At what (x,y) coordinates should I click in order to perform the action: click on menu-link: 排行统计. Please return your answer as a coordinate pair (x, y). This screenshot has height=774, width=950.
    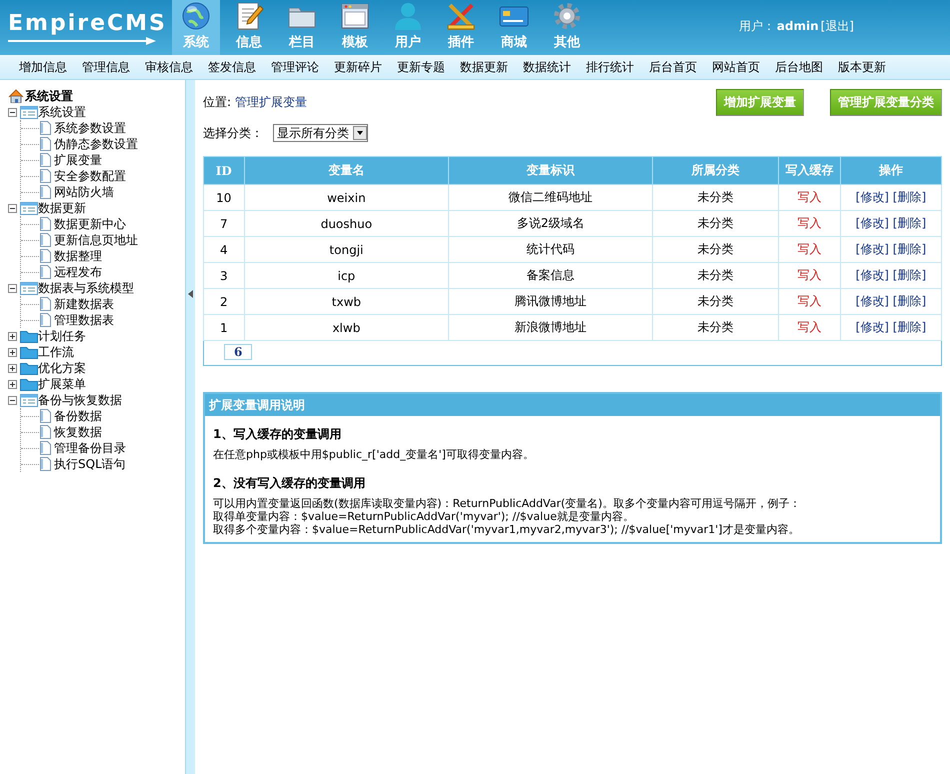
    Looking at the image, I should click on (608, 67).